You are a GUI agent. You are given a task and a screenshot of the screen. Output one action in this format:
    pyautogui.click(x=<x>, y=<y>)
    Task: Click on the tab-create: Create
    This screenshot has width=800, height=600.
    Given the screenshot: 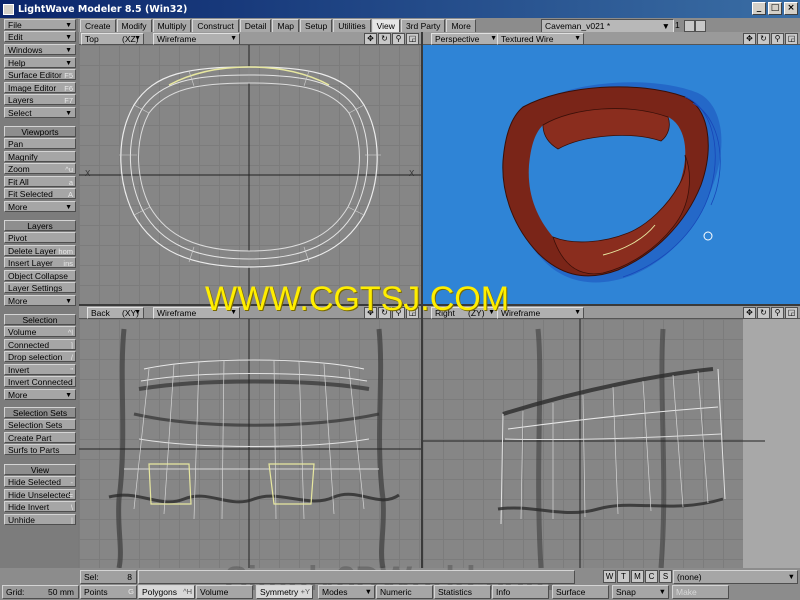 What is the action you would take?
    pyautogui.click(x=98, y=26)
    